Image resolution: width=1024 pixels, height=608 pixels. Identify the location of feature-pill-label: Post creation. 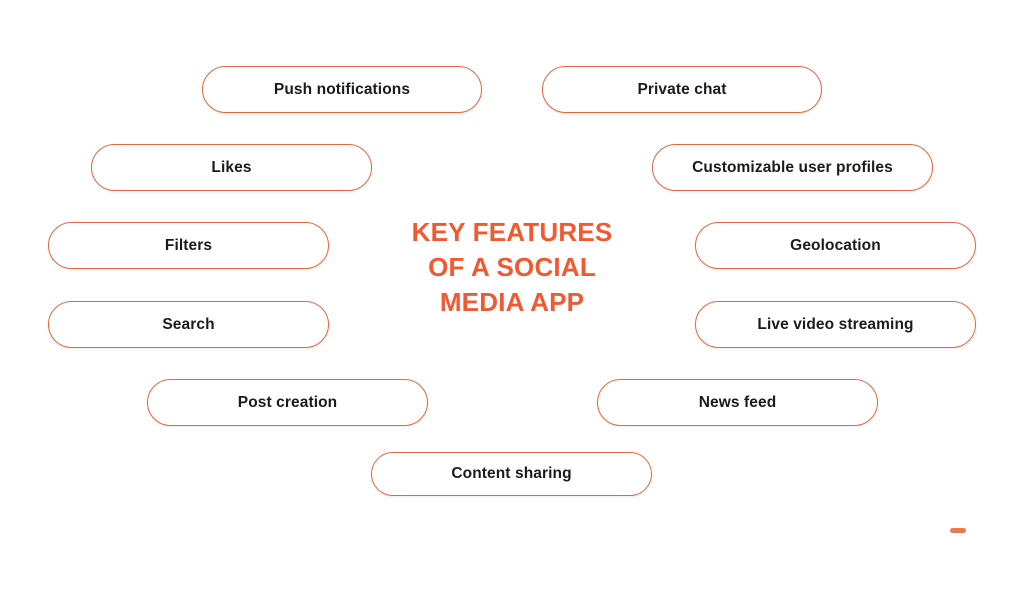
(287, 402).